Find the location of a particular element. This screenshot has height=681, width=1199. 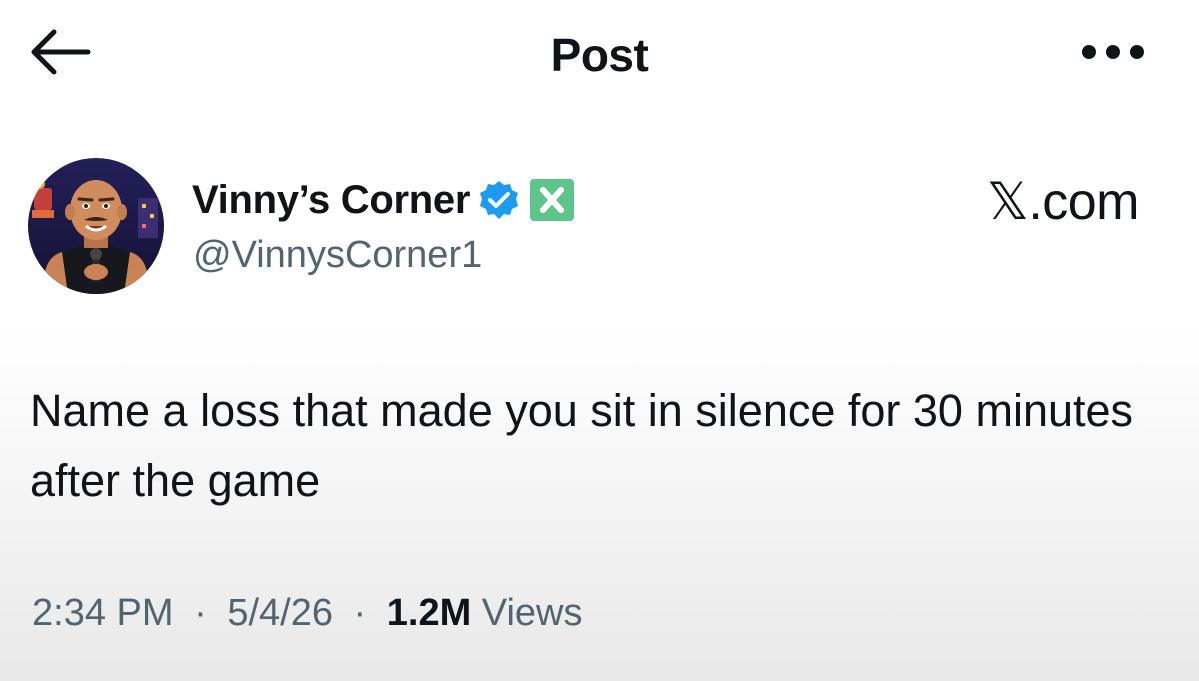

post-time: 2:34 PM is located at coordinates (103, 613).